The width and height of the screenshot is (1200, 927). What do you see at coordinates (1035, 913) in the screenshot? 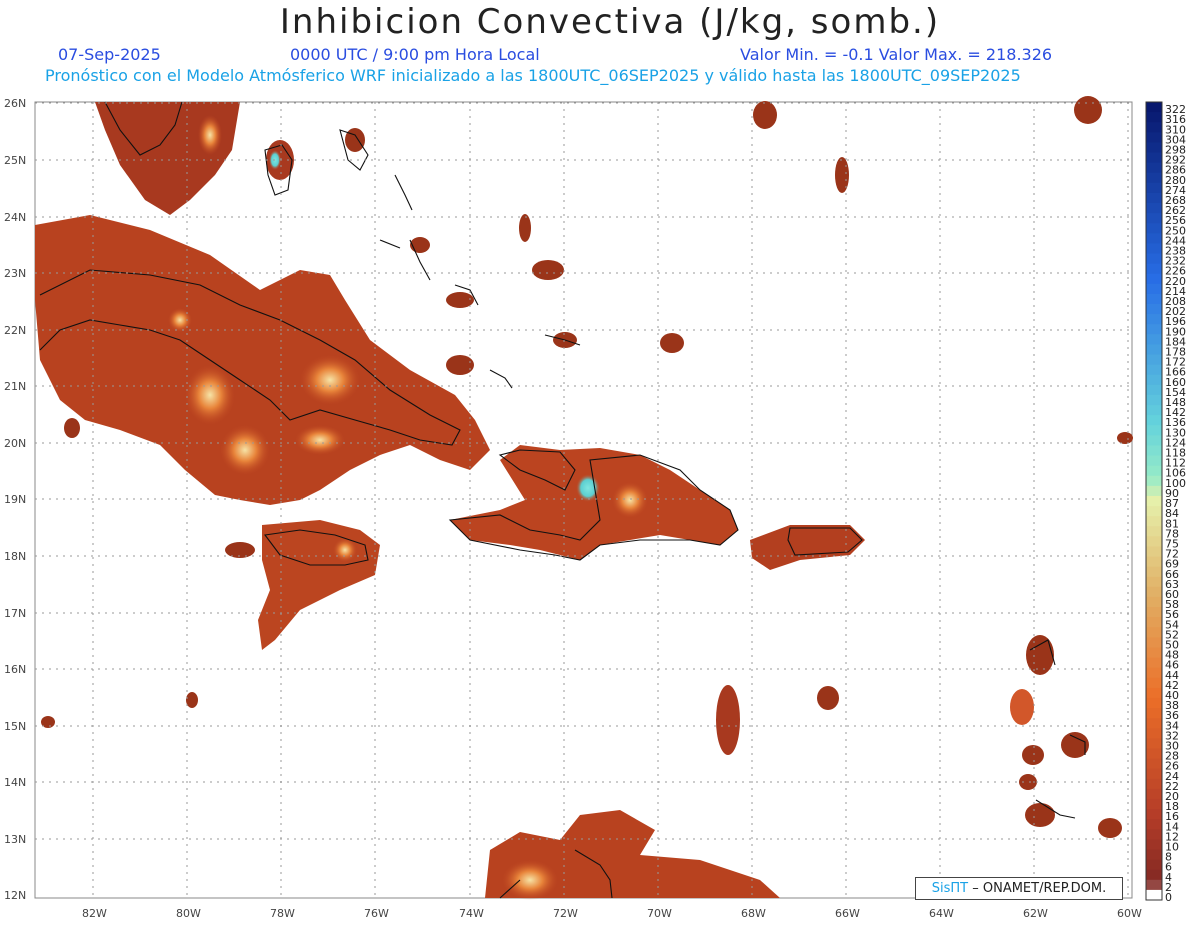
I see `lon-label: 62W` at bounding box center [1035, 913].